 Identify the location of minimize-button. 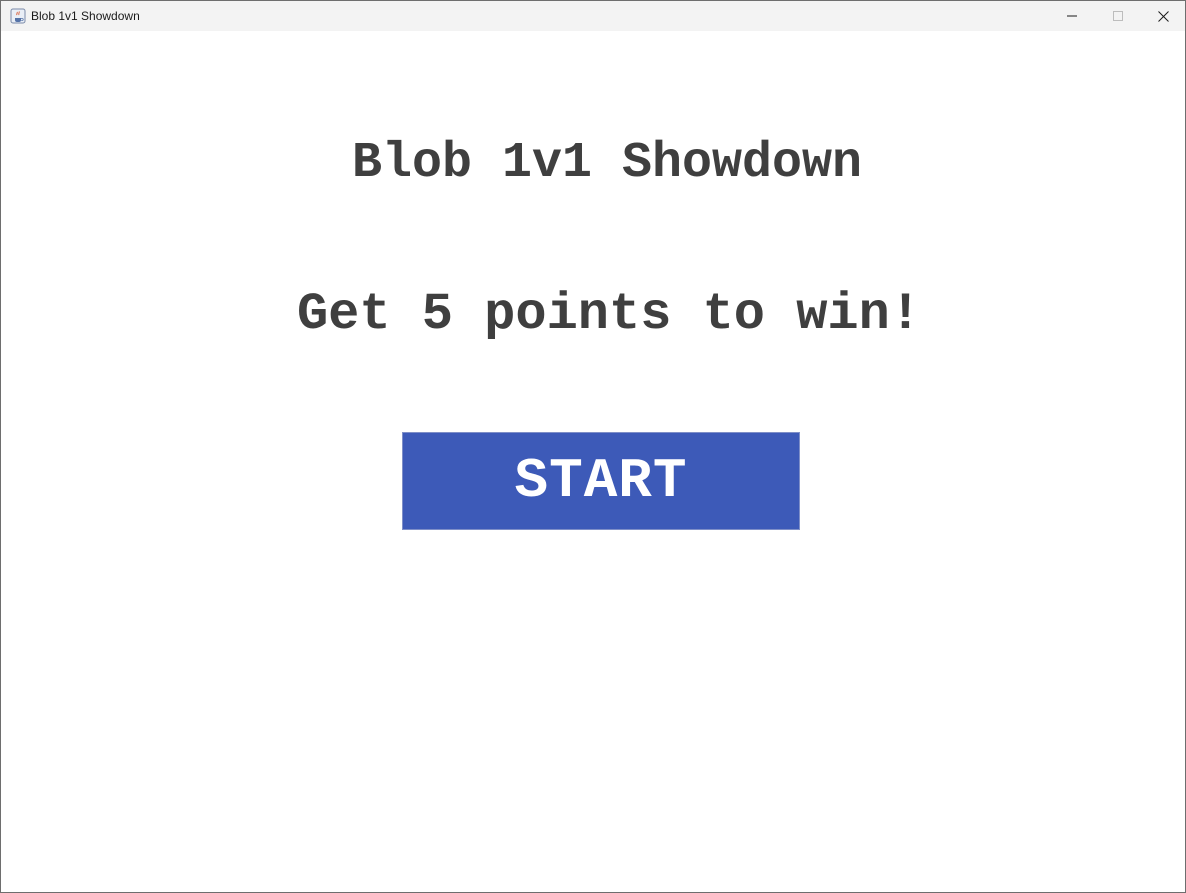
(1072, 16).